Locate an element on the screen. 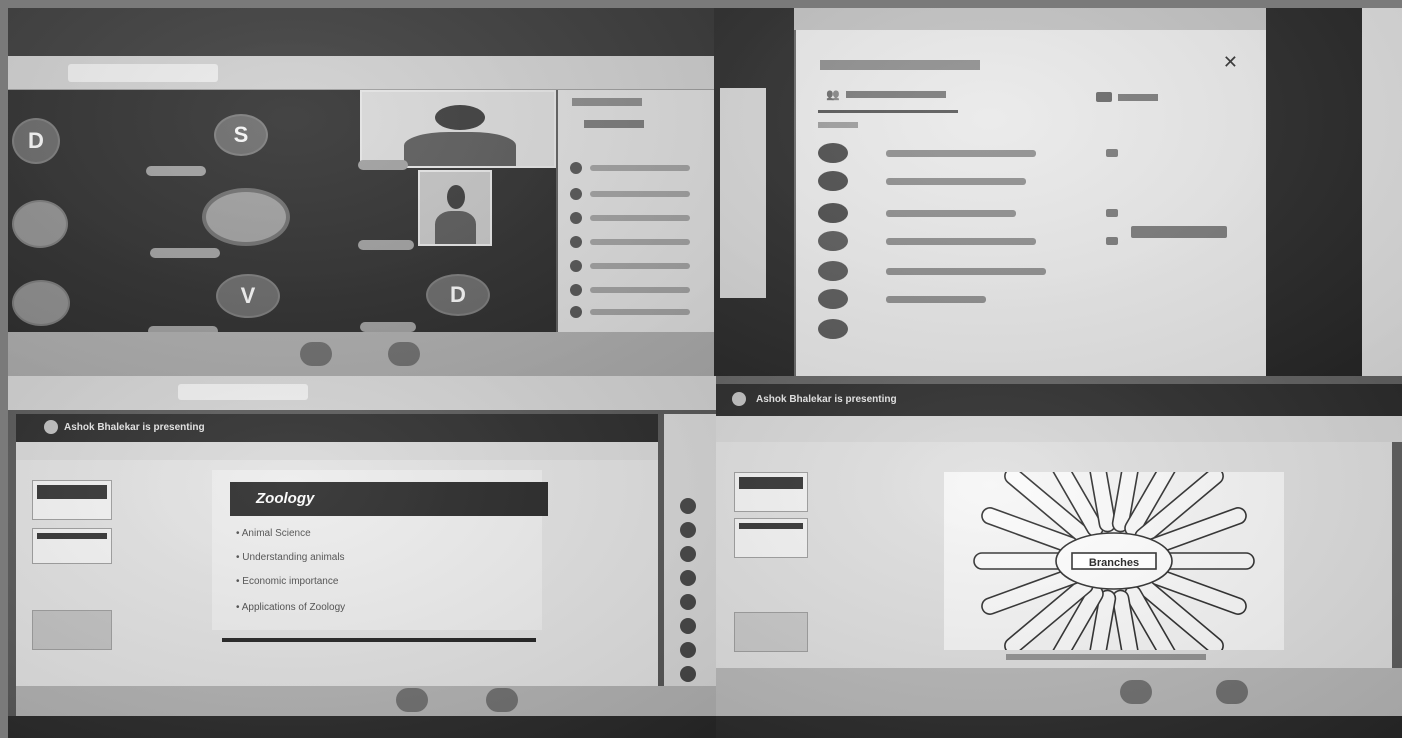 The height and width of the screenshot is (738, 1402). tab-chat is located at coordinates (1127, 97).